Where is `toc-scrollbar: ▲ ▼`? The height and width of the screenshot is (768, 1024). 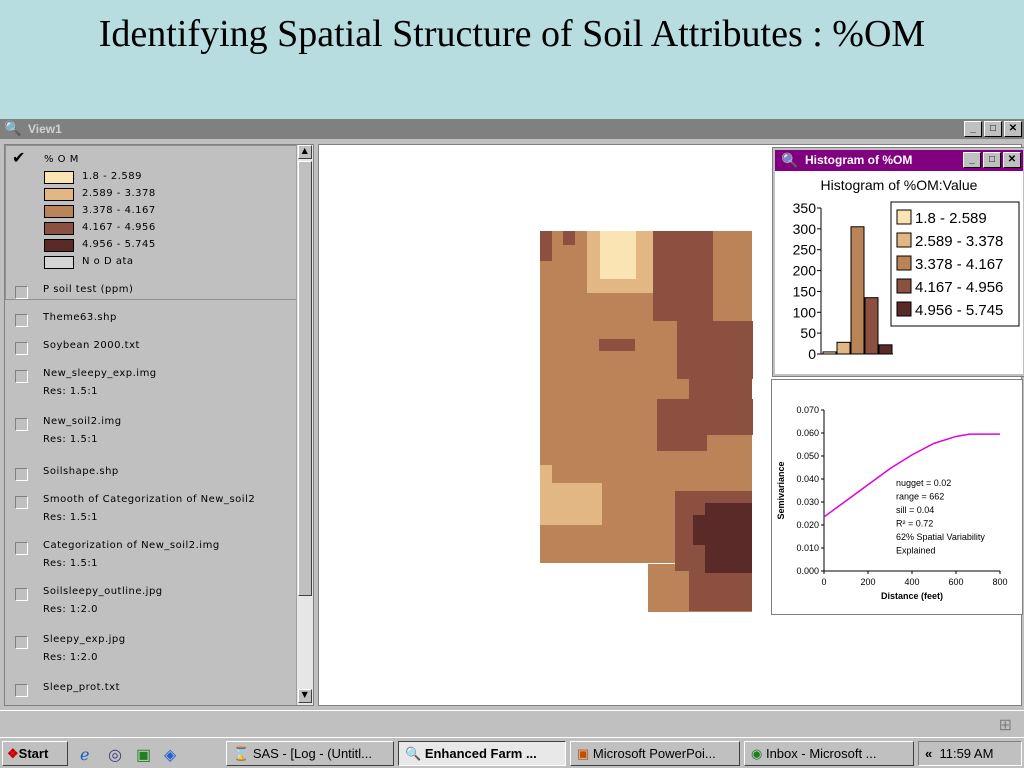 toc-scrollbar: ▲ ▼ is located at coordinates (304, 425).